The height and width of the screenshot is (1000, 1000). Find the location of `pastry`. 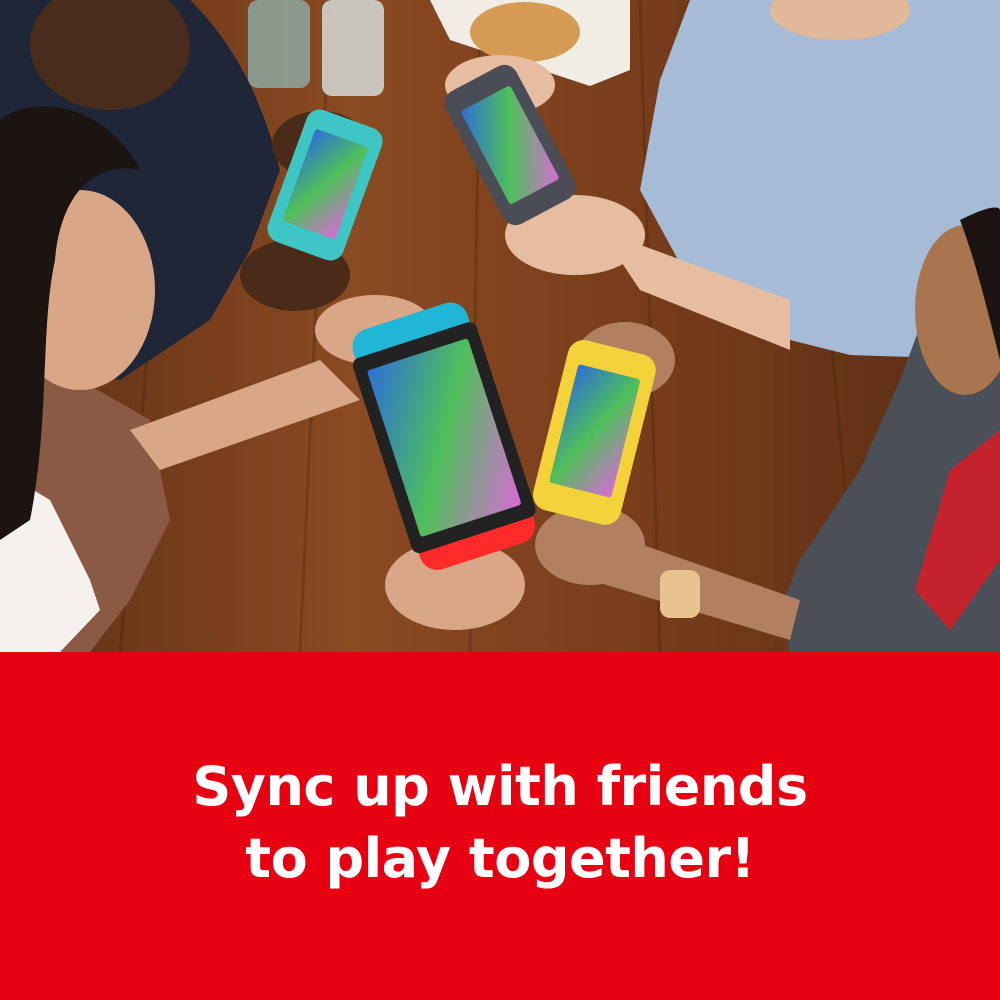

pastry is located at coordinates (525, 32).